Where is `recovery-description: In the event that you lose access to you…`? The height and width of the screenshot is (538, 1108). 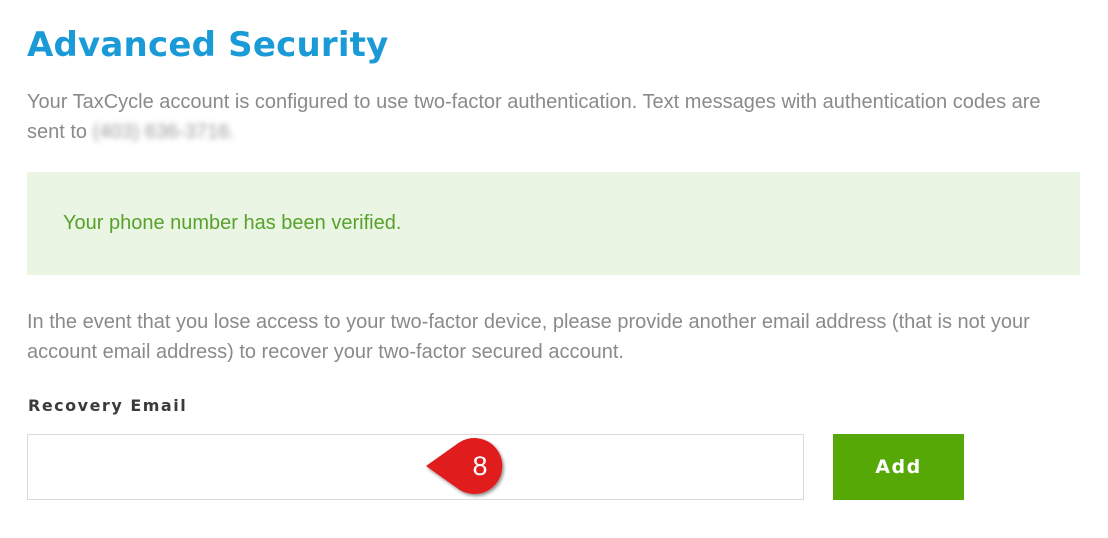 recovery-description: In the event that you lose access to you… is located at coordinates (528, 337).